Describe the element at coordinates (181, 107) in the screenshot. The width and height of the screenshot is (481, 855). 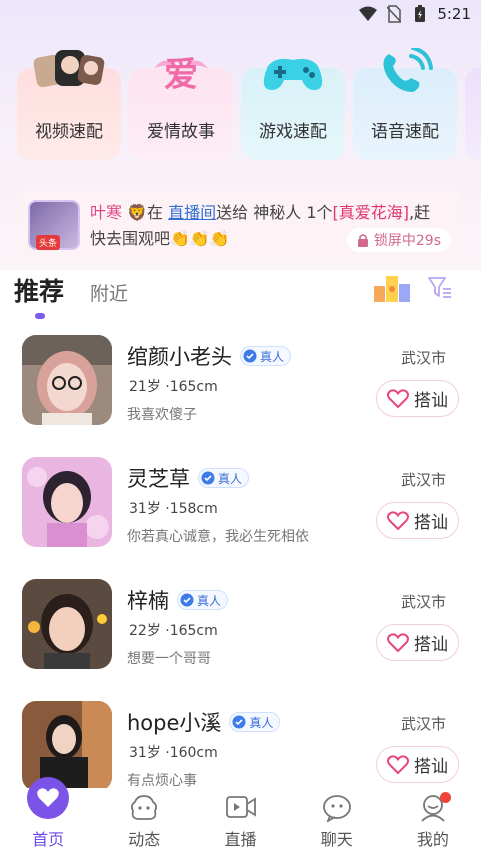
I see `feature-love-story: 爱 爱情故事` at that location.